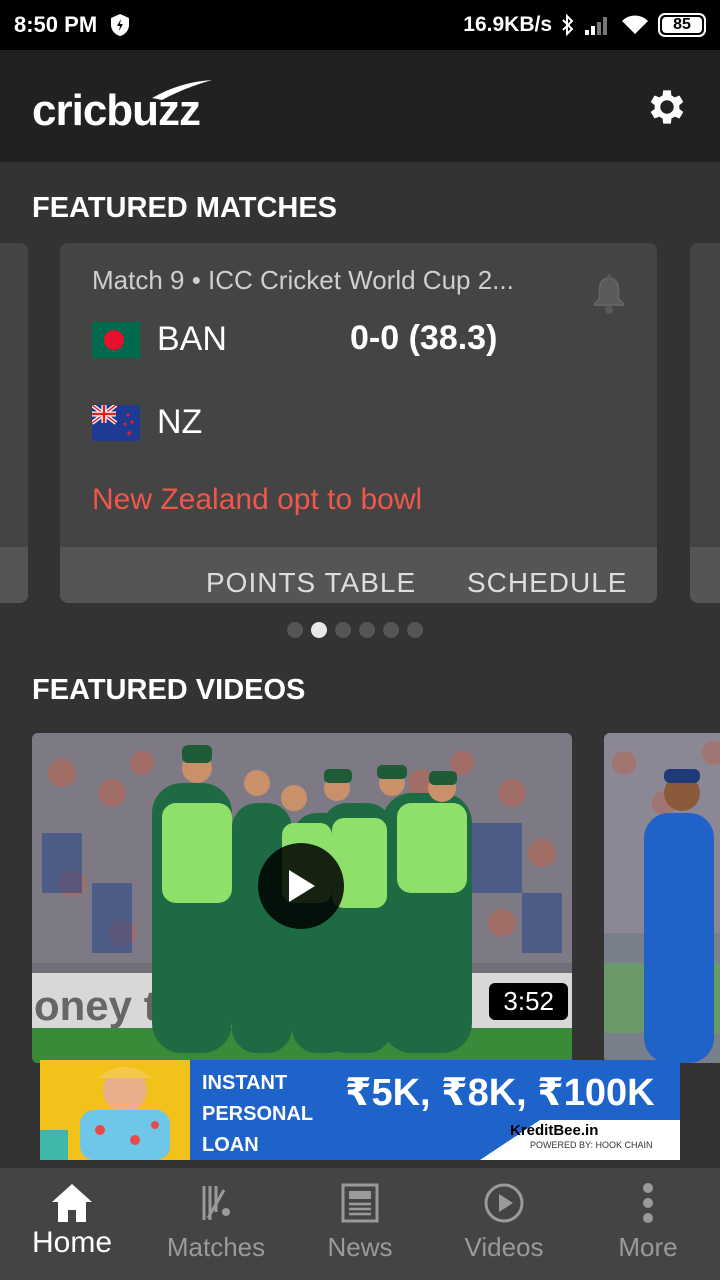 This screenshot has width=720, height=1280. What do you see at coordinates (355, 630) in the screenshot?
I see `carousel-pagination` at bounding box center [355, 630].